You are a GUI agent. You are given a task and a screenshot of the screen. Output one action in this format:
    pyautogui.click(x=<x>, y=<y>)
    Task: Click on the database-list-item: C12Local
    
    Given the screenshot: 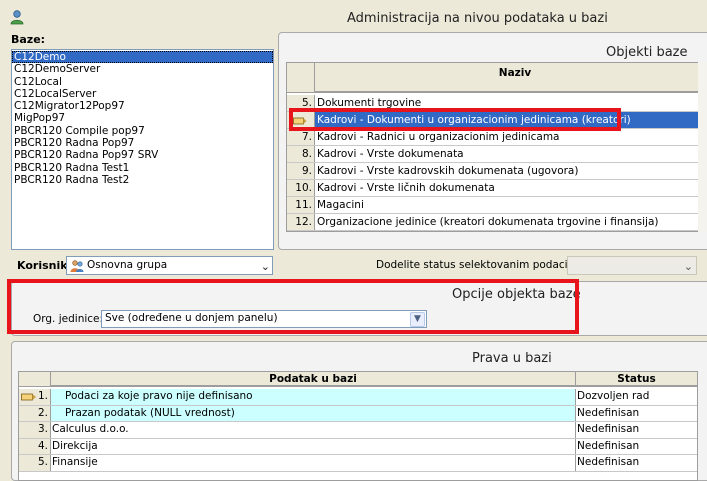 What is the action you would take?
    pyautogui.click(x=142, y=82)
    